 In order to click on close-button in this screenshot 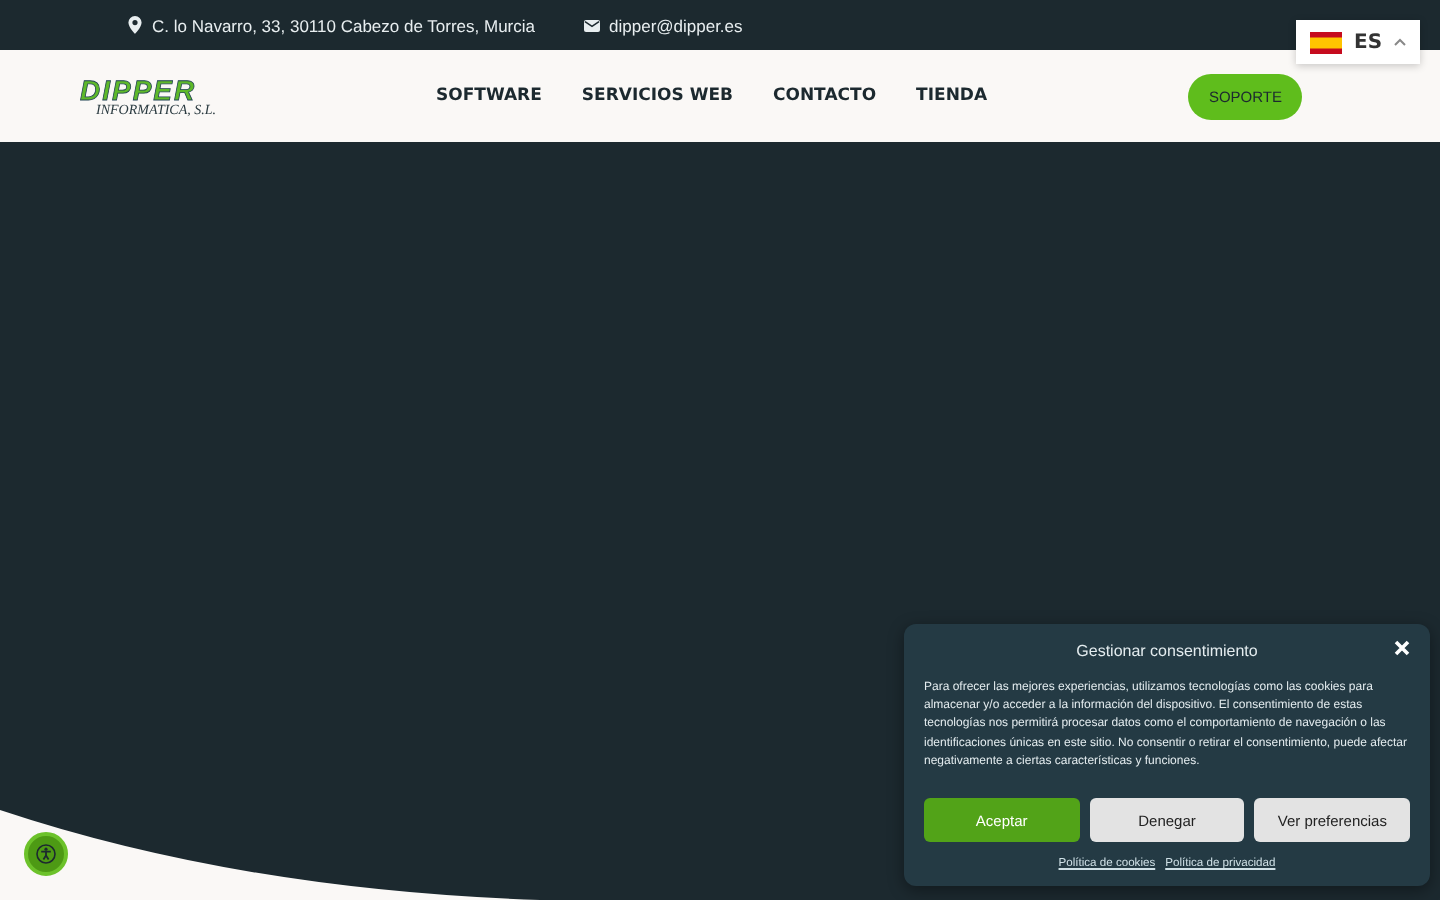, I will do `click(1402, 648)`.